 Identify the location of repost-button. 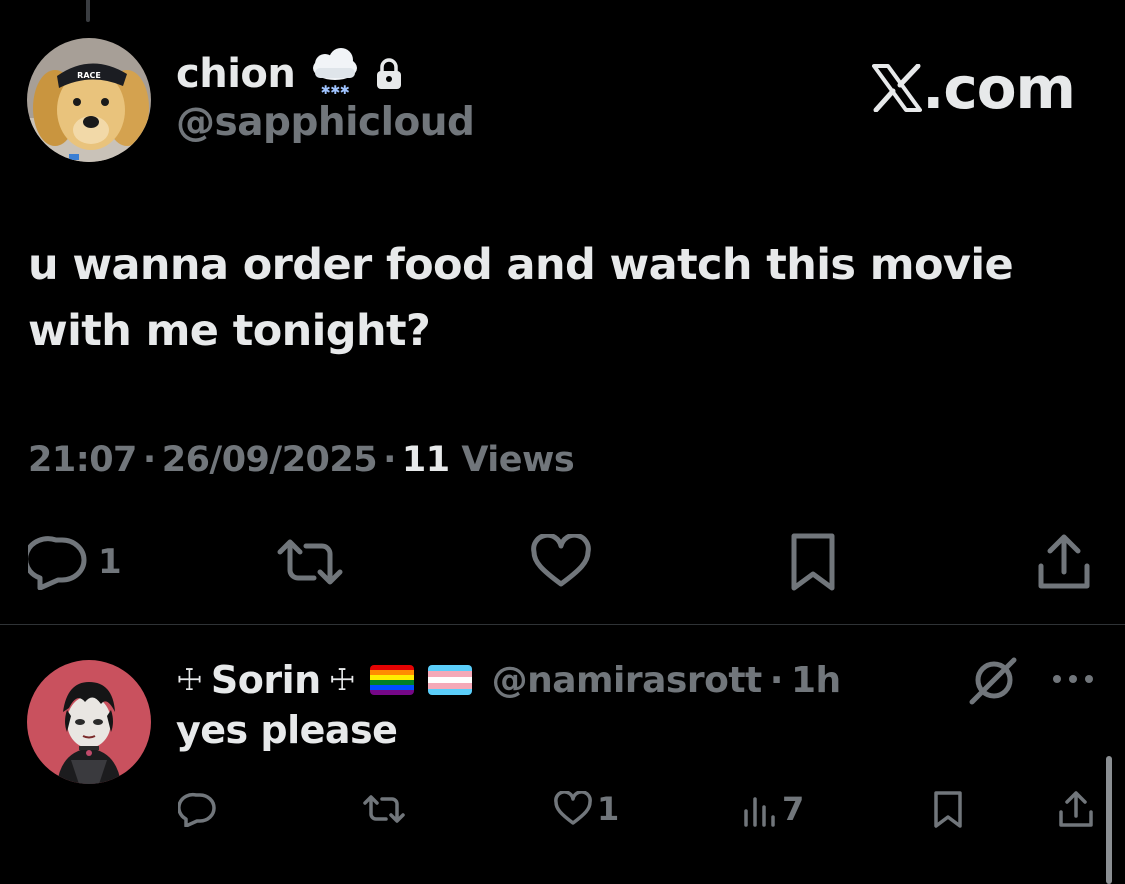
(314, 562).